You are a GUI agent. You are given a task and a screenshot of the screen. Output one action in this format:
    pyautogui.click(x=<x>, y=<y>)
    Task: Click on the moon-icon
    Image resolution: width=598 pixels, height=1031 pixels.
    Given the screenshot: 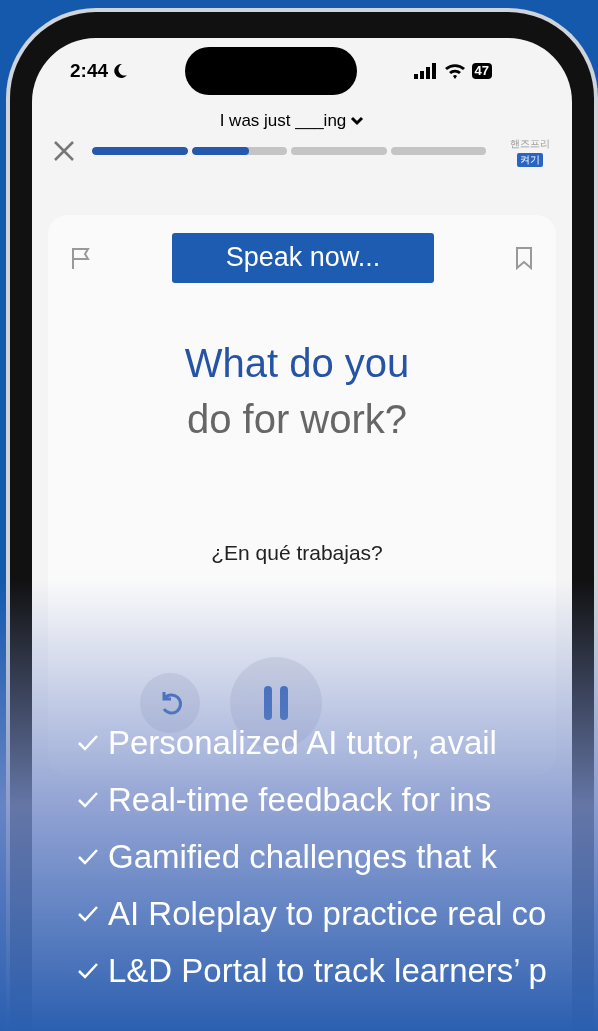 What is the action you would take?
    pyautogui.click(x=120, y=71)
    